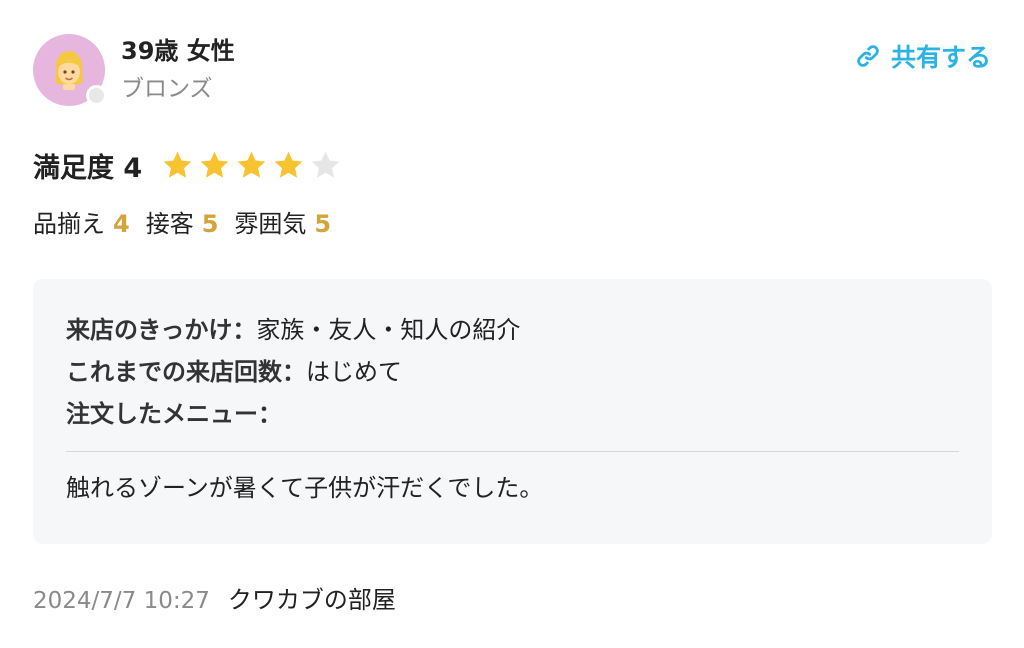  What do you see at coordinates (512, 451) in the screenshot?
I see `divider` at bounding box center [512, 451].